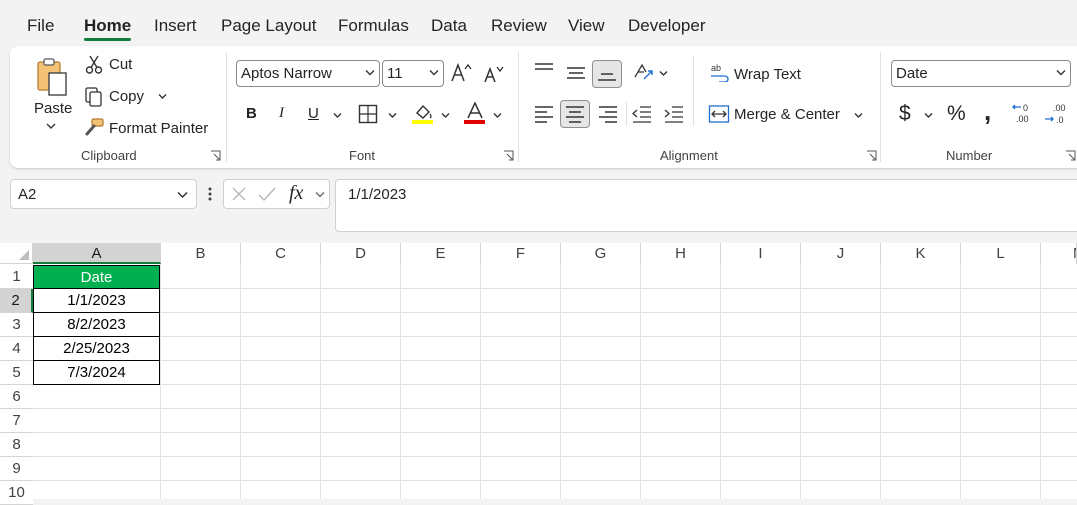 Image resolution: width=1077 pixels, height=505 pixels. Describe the element at coordinates (681, 253) in the screenshot. I see `column-header: H` at that location.